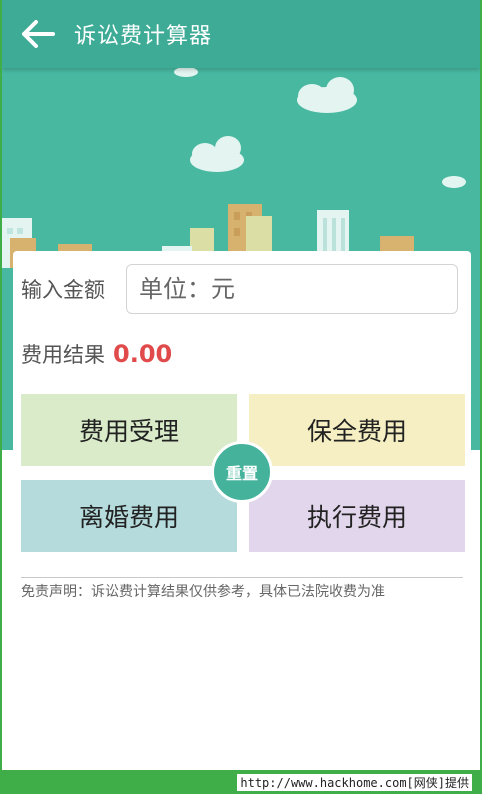 The image size is (482, 794). Describe the element at coordinates (292, 289) in the screenshot. I see `amount-input` at that location.